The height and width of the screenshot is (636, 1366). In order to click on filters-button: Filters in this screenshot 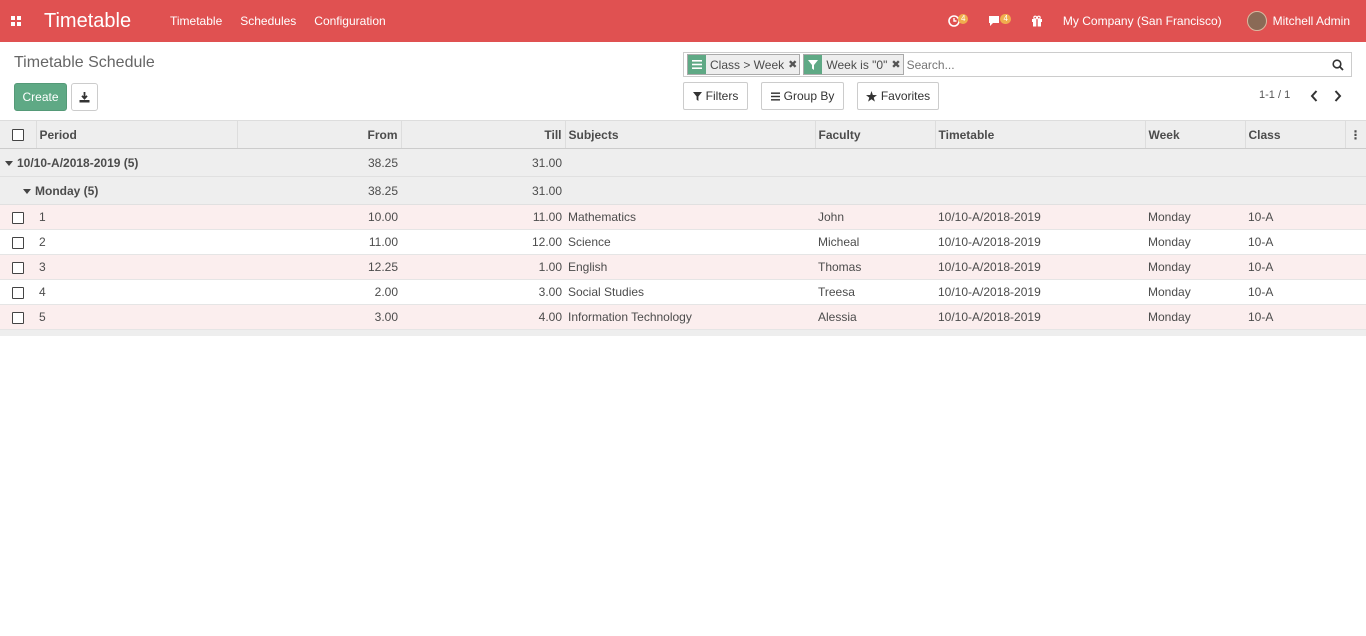, I will do `click(715, 96)`.